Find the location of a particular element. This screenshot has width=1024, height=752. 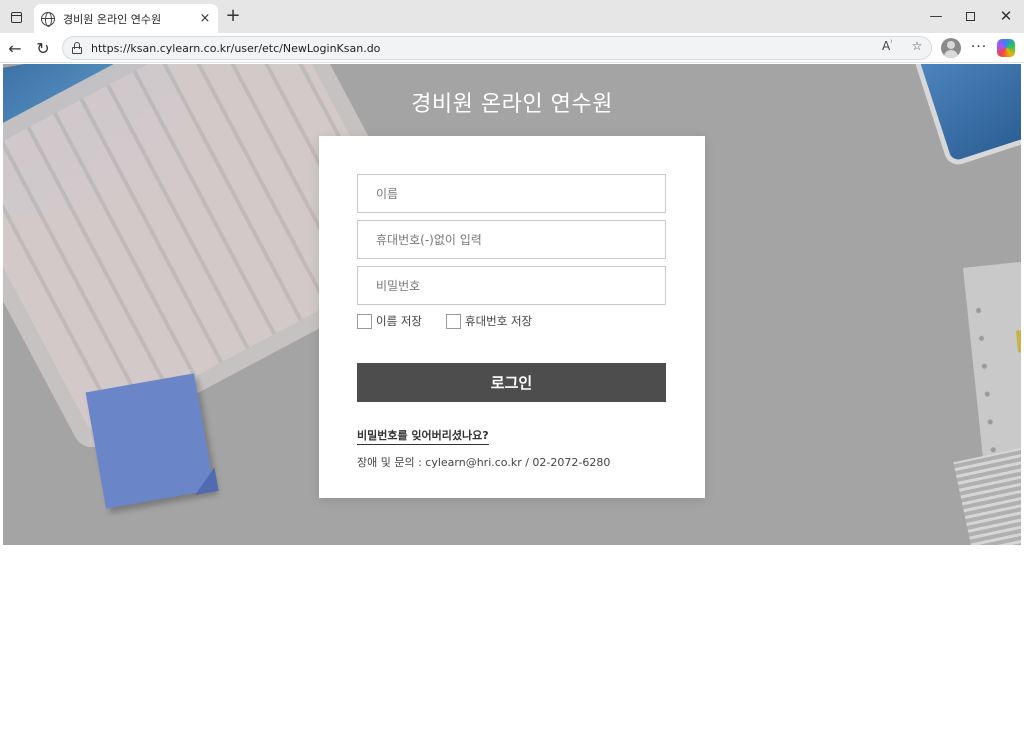

forgot-password-link: 비밀번호를 잊어버리셨나요? is located at coordinates (423, 436).